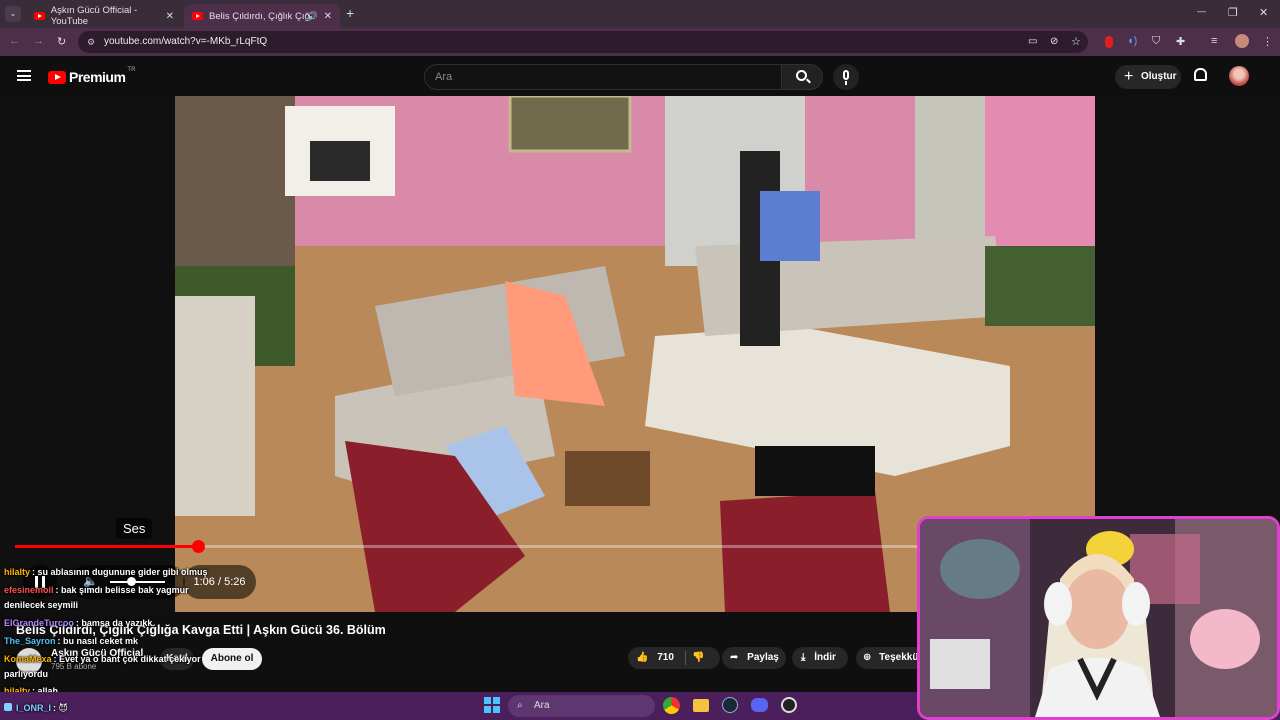 The image size is (1280, 720). I want to click on youtube-logo: Premium TR, so click(92, 76).